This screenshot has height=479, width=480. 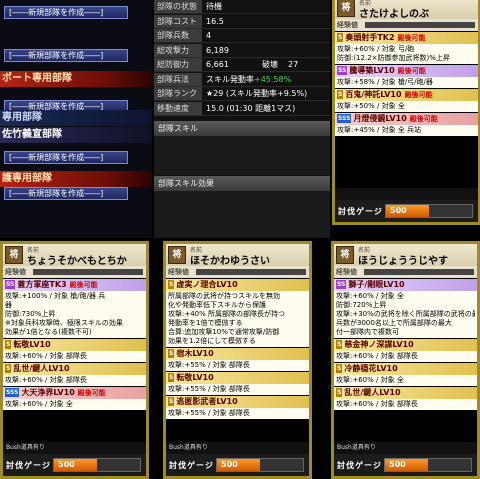 I want to click on stat-label: 部隊兵法, so click(x=178, y=79).